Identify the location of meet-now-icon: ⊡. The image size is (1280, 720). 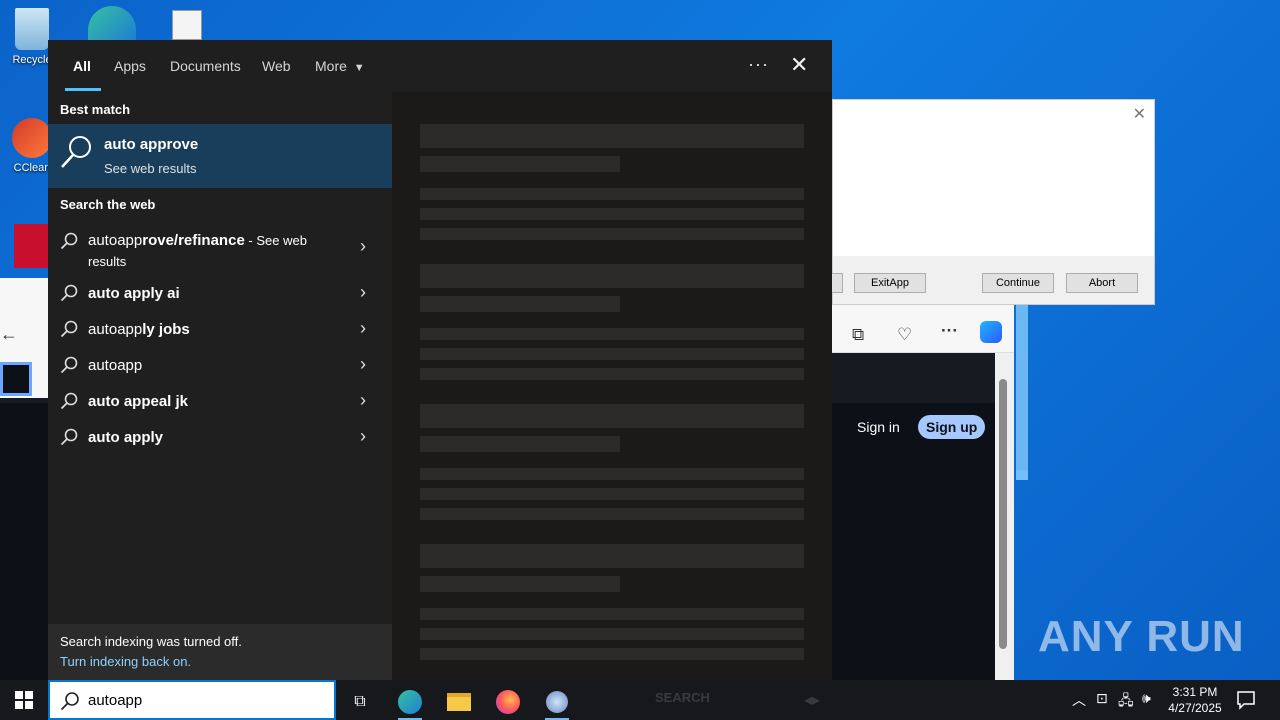
(1102, 698).